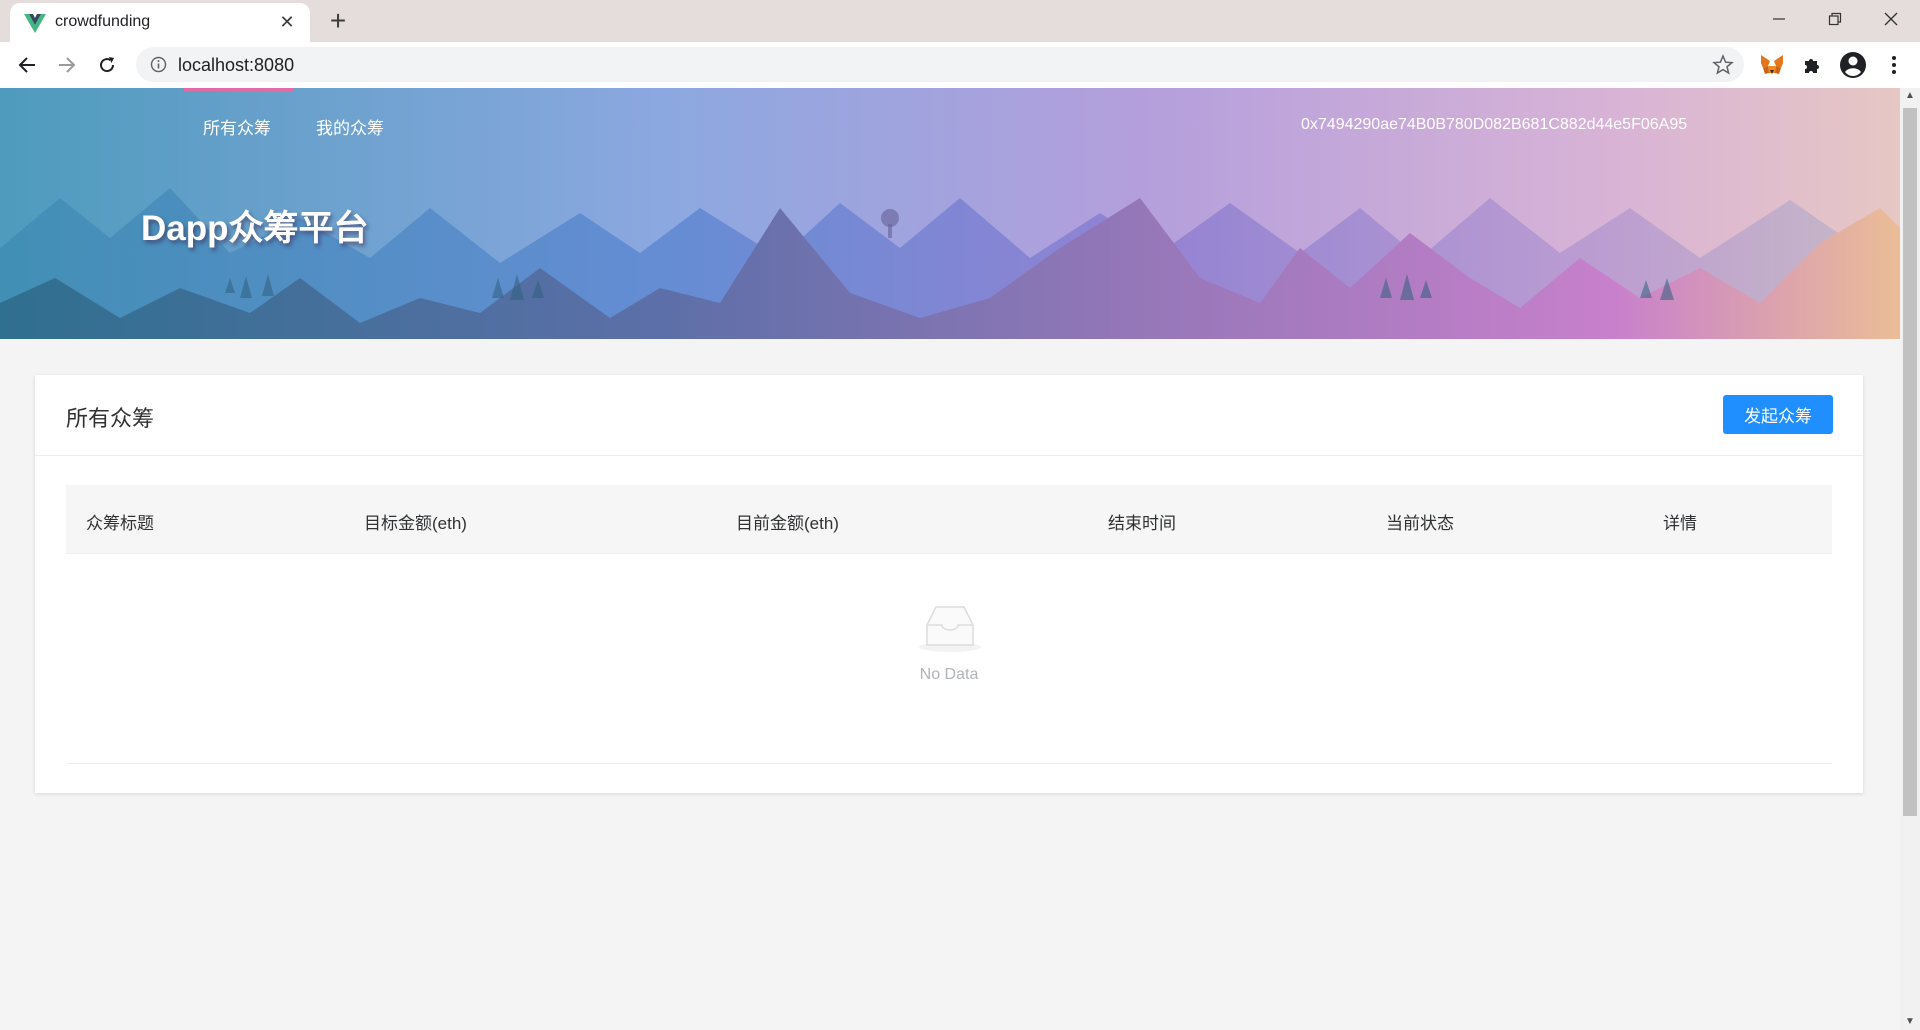 The width and height of the screenshot is (1920, 1030). Describe the element at coordinates (949, 415) in the screenshot. I see `card-header: 所有众筹 发起众筹` at that location.